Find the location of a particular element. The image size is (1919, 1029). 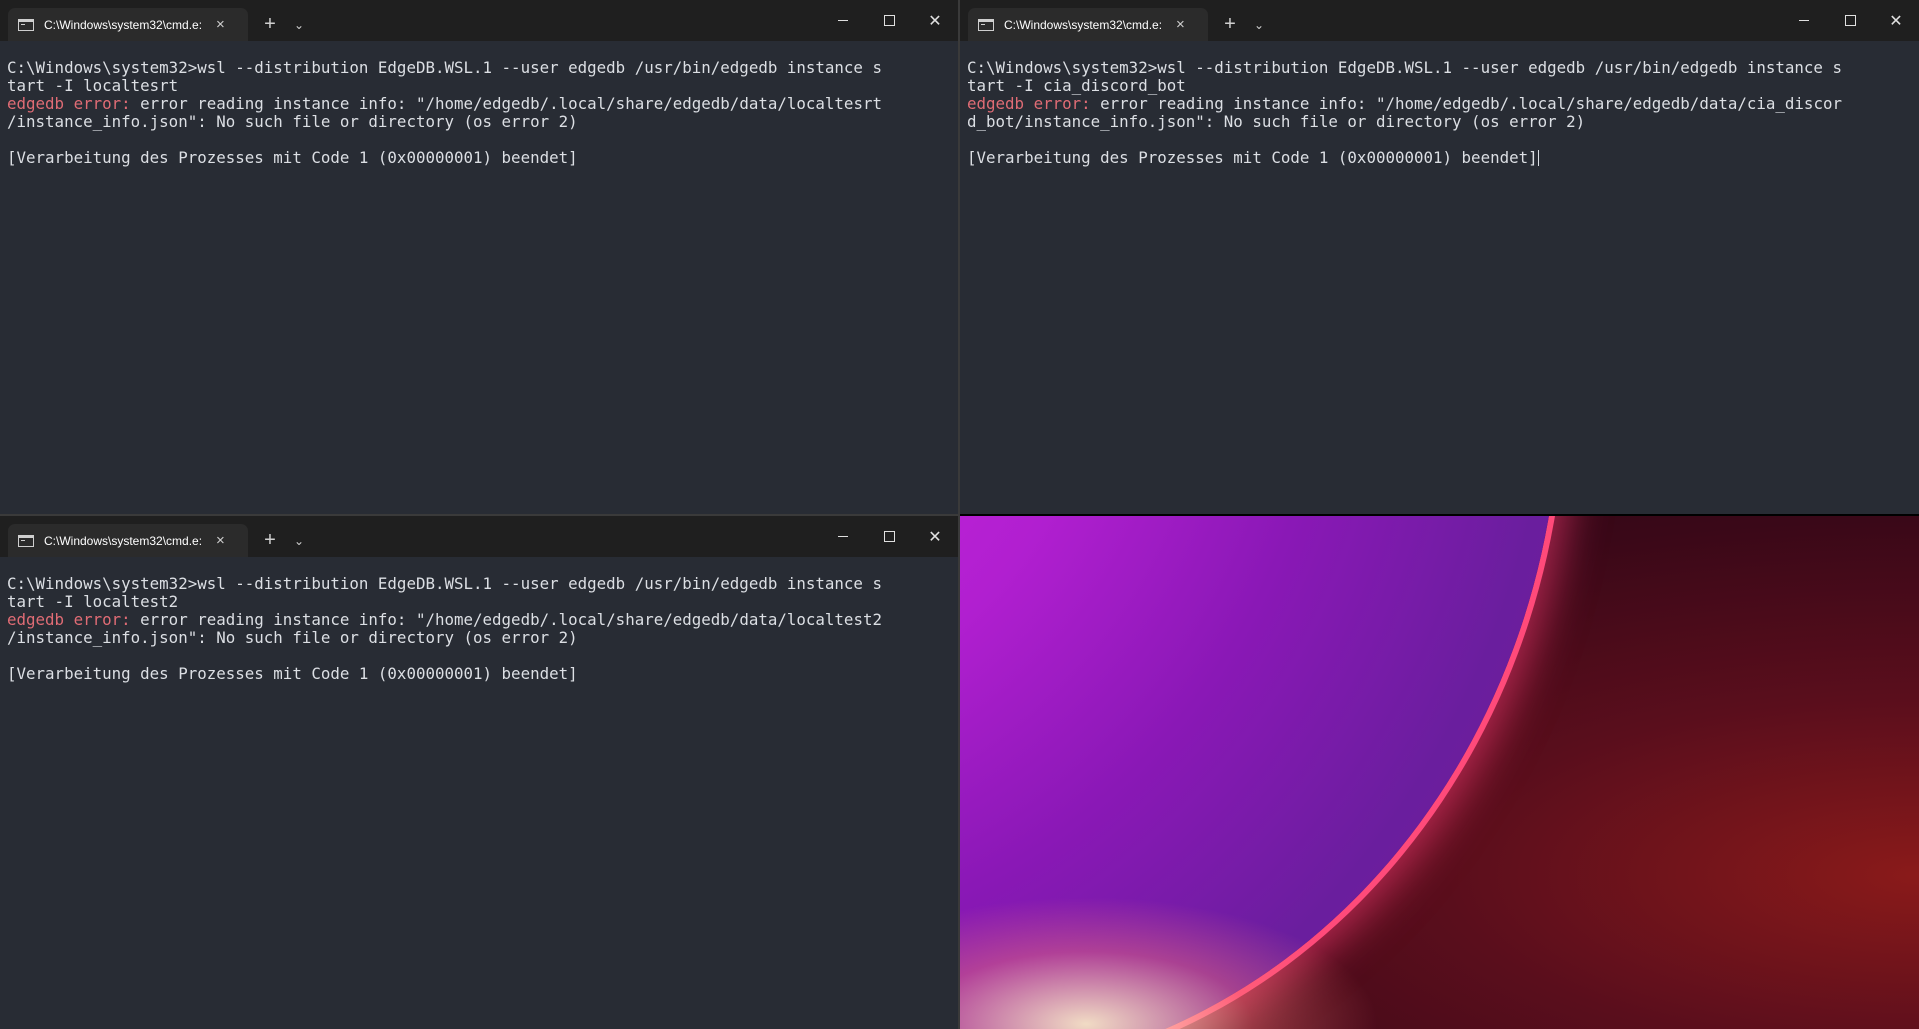

command-line-wrap: tart -I localtesrt is located at coordinates (93, 85).